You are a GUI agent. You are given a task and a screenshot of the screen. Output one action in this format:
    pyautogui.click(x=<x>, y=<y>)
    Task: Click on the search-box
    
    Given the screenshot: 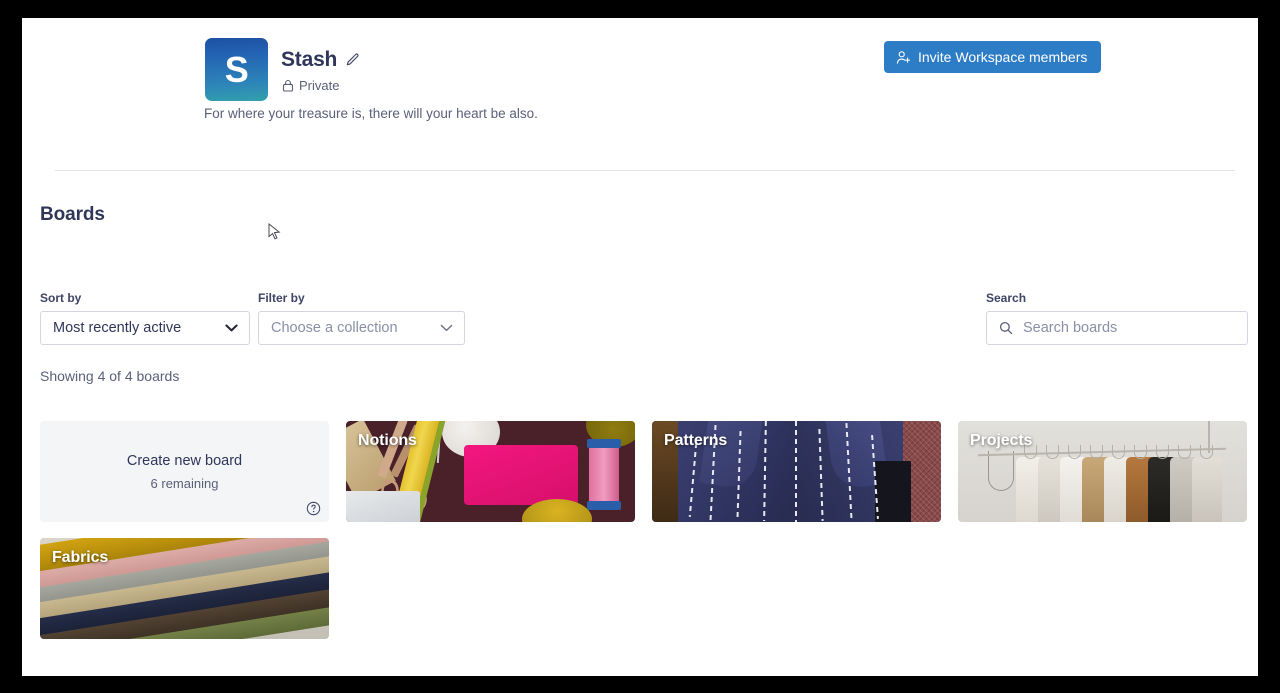 What is the action you would take?
    pyautogui.click(x=1117, y=328)
    